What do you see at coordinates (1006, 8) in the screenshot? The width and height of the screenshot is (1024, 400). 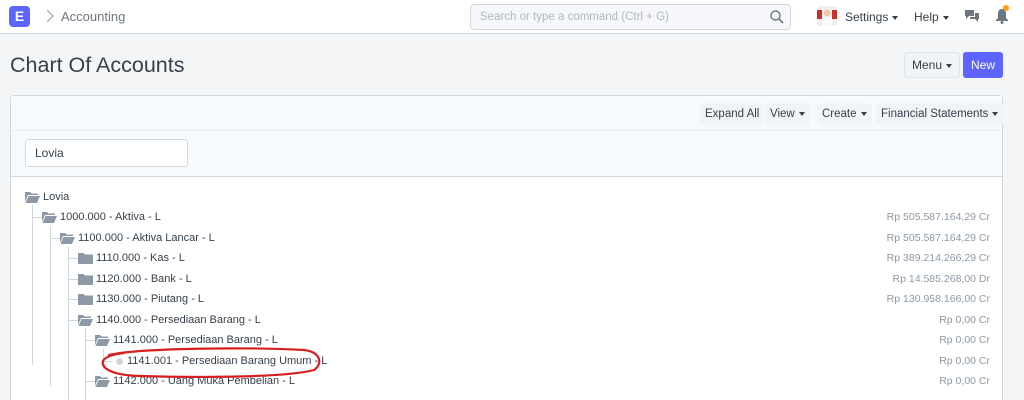 I see `notification-indicator` at bounding box center [1006, 8].